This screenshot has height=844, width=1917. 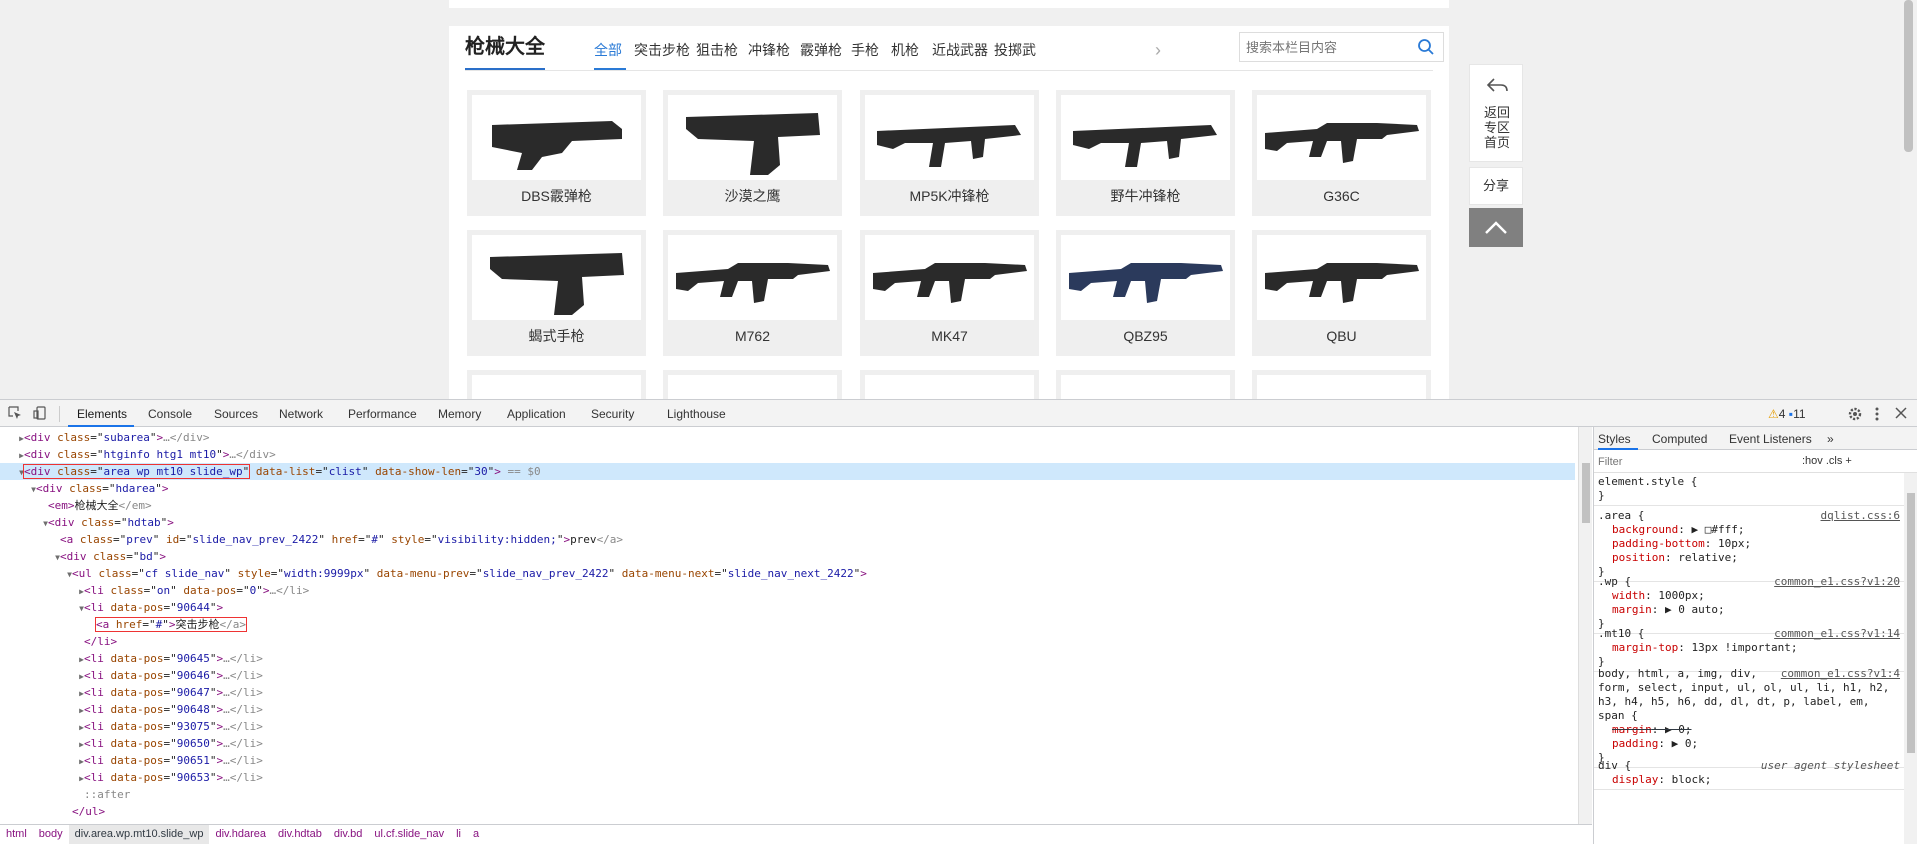 What do you see at coordinates (1015, 50) in the screenshot?
I see `tab-category: 投掷武` at bounding box center [1015, 50].